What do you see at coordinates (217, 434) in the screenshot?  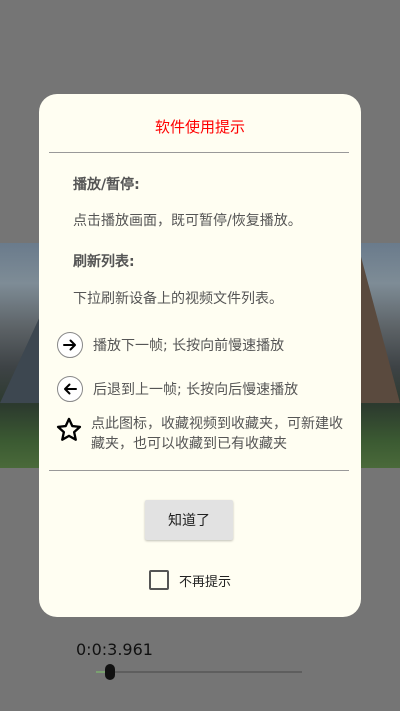 I see `tip-favorite-text: 点此图标，收藏视频到收藏夹，可新建收藏夹，也可以收藏到已有收藏夹` at bounding box center [217, 434].